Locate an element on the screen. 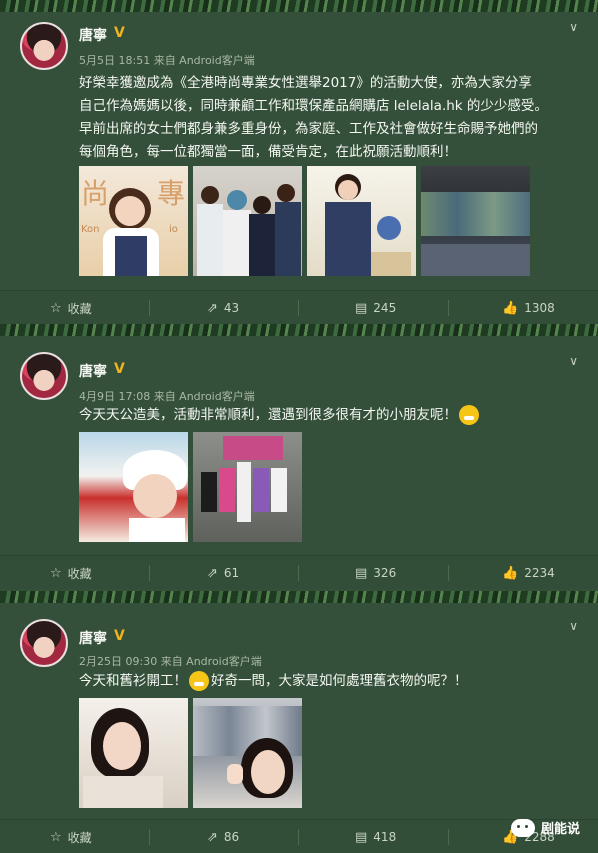 This screenshot has width=598, height=853. like-button: 👍 1308 is located at coordinates (528, 308).